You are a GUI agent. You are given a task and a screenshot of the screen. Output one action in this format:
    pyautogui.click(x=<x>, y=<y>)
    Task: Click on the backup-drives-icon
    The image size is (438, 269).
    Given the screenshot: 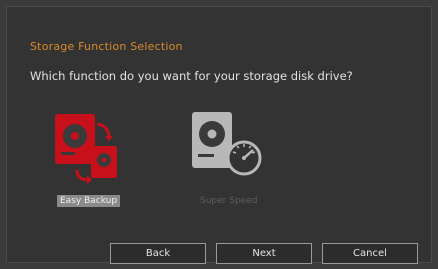 What is the action you would take?
    pyautogui.click(x=86, y=149)
    